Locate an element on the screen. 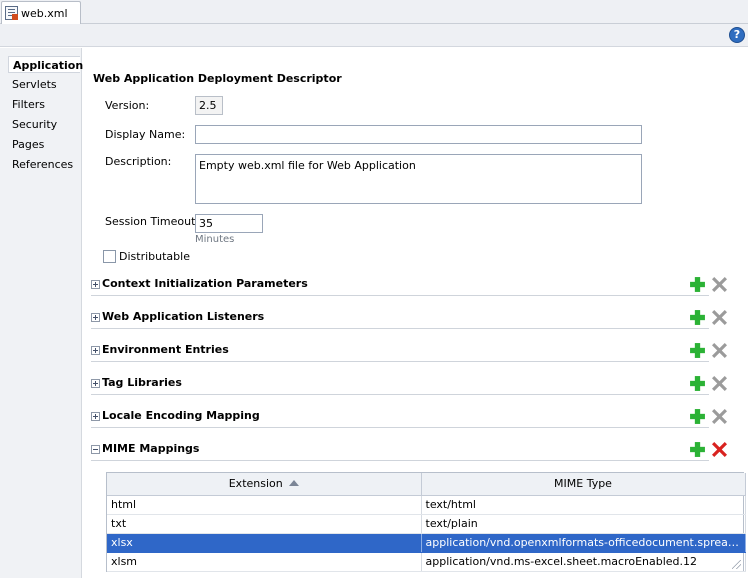 The image size is (748, 578). extension-cell: xlsx is located at coordinates (264, 543).